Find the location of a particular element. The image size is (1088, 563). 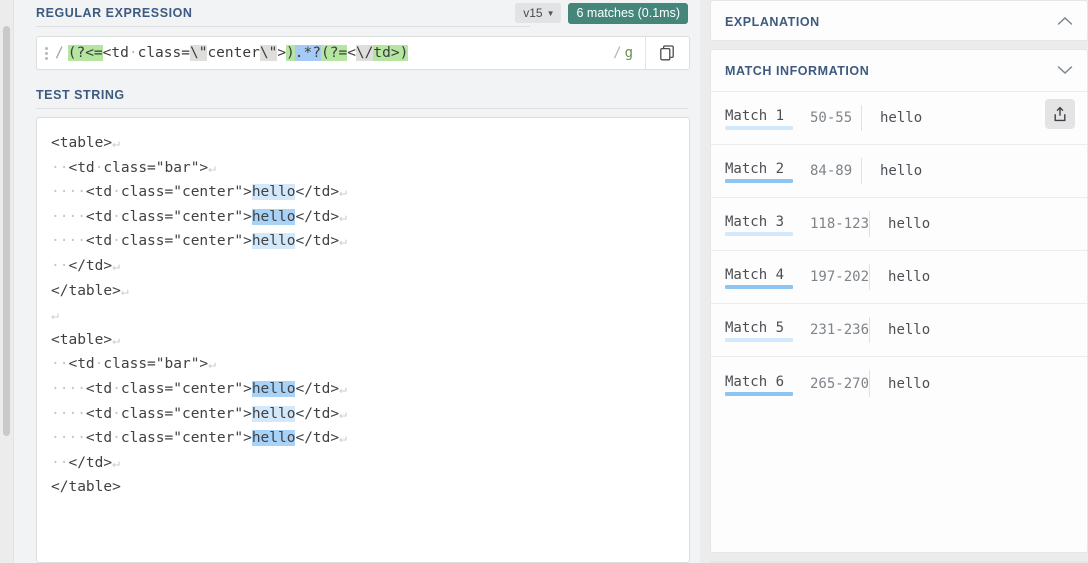

flavor-version-label: v15 is located at coordinates (533, 13).